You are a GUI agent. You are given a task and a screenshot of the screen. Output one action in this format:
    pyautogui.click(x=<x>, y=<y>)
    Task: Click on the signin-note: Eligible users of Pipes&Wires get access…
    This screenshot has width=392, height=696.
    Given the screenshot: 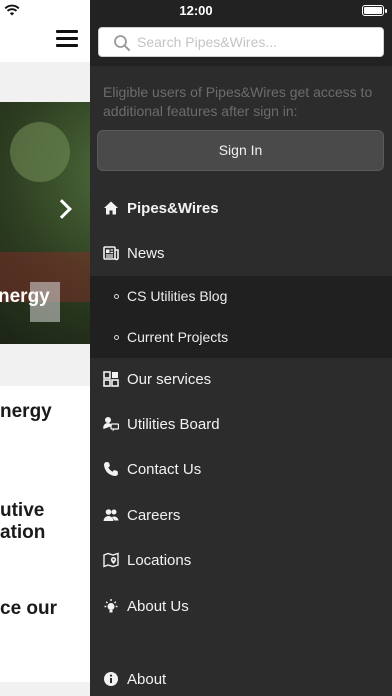 What is the action you would take?
    pyautogui.click(x=238, y=101)
    